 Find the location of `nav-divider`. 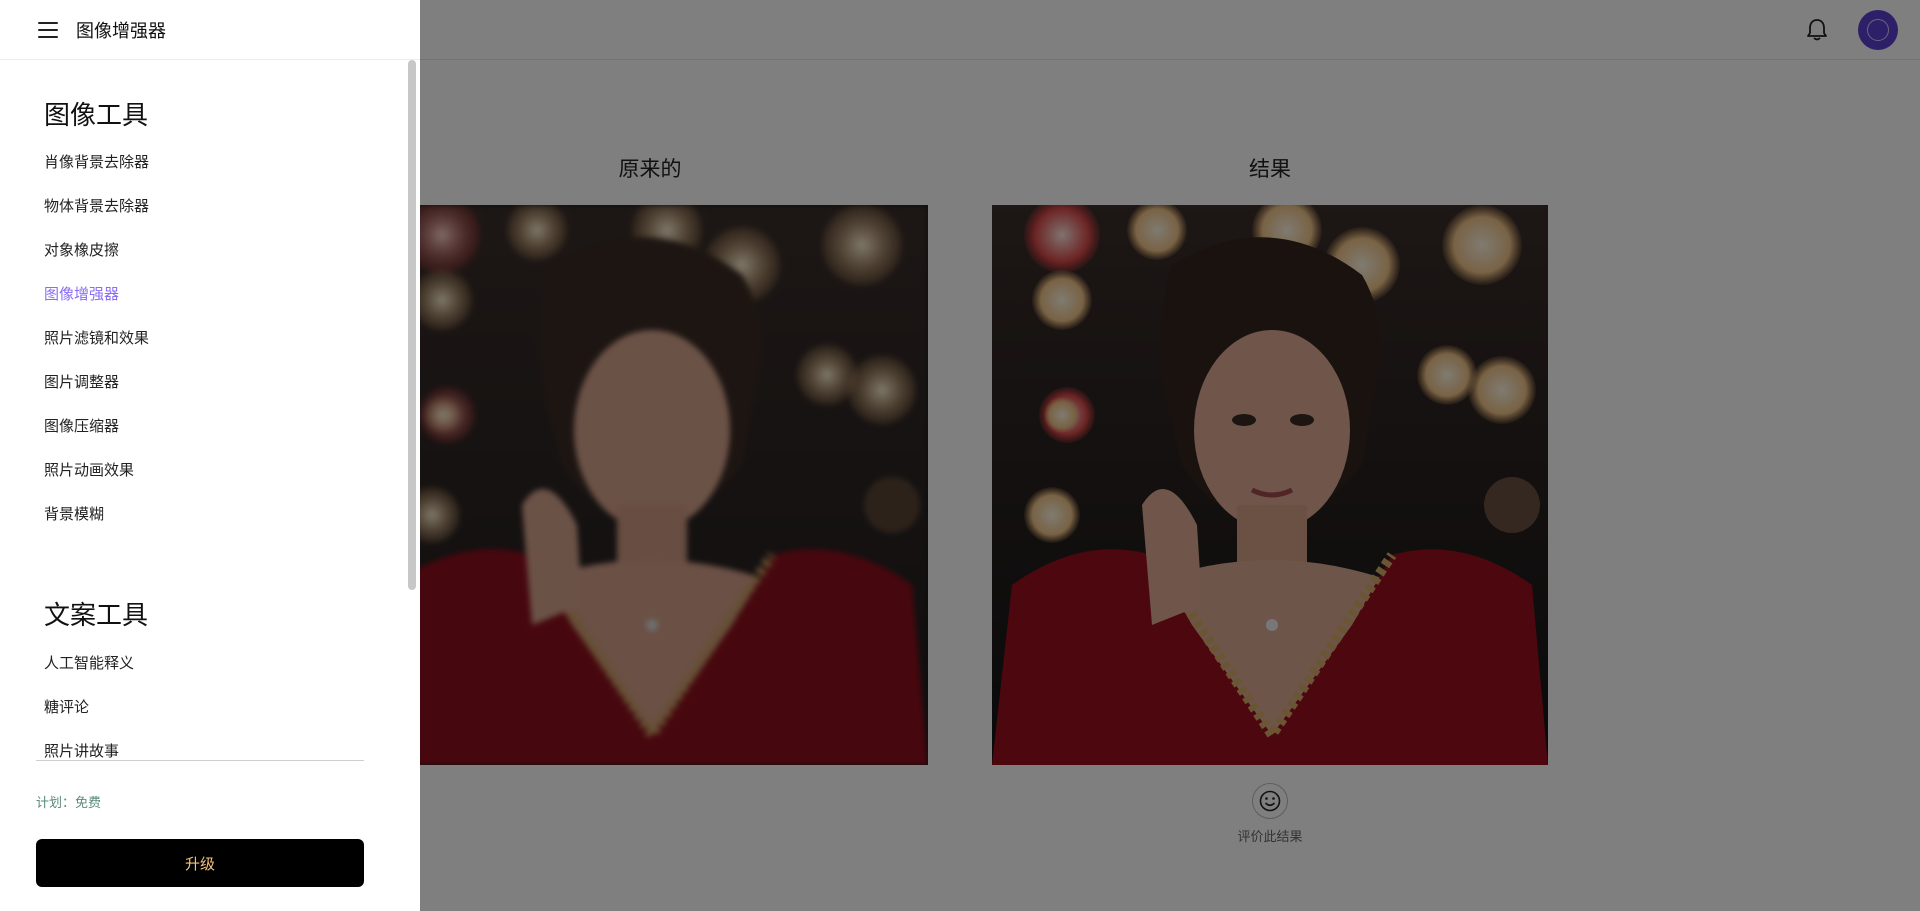

nav-divider is located at coordinates (200, 760).